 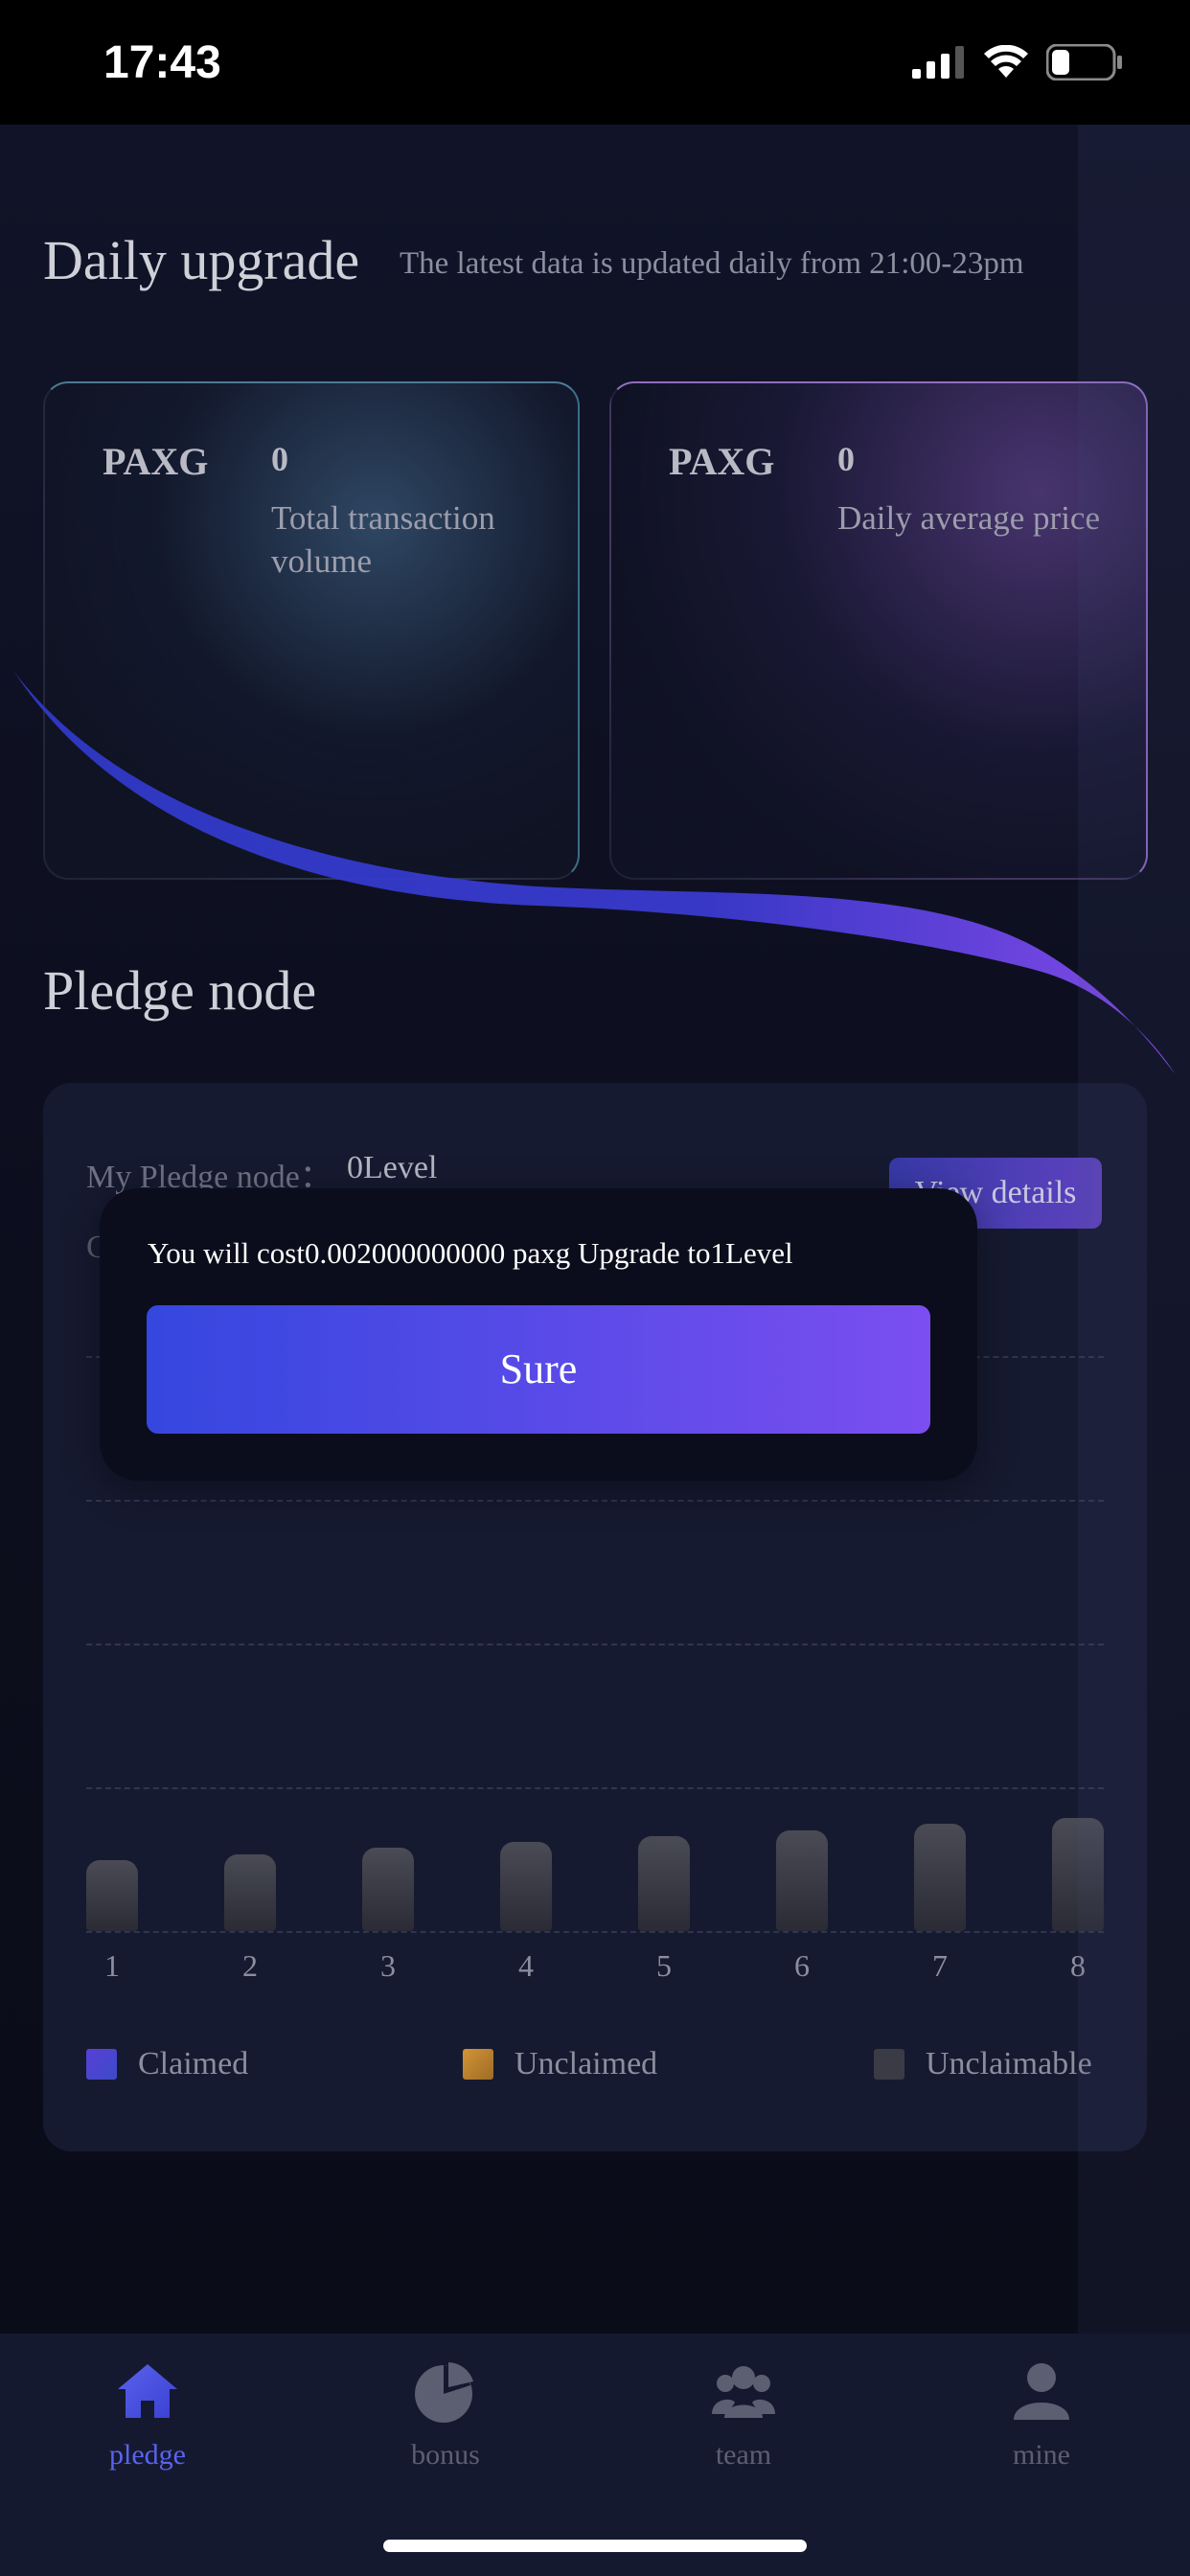 I want to click on card-label: Total transaction volume, so click(x=383, y=539).